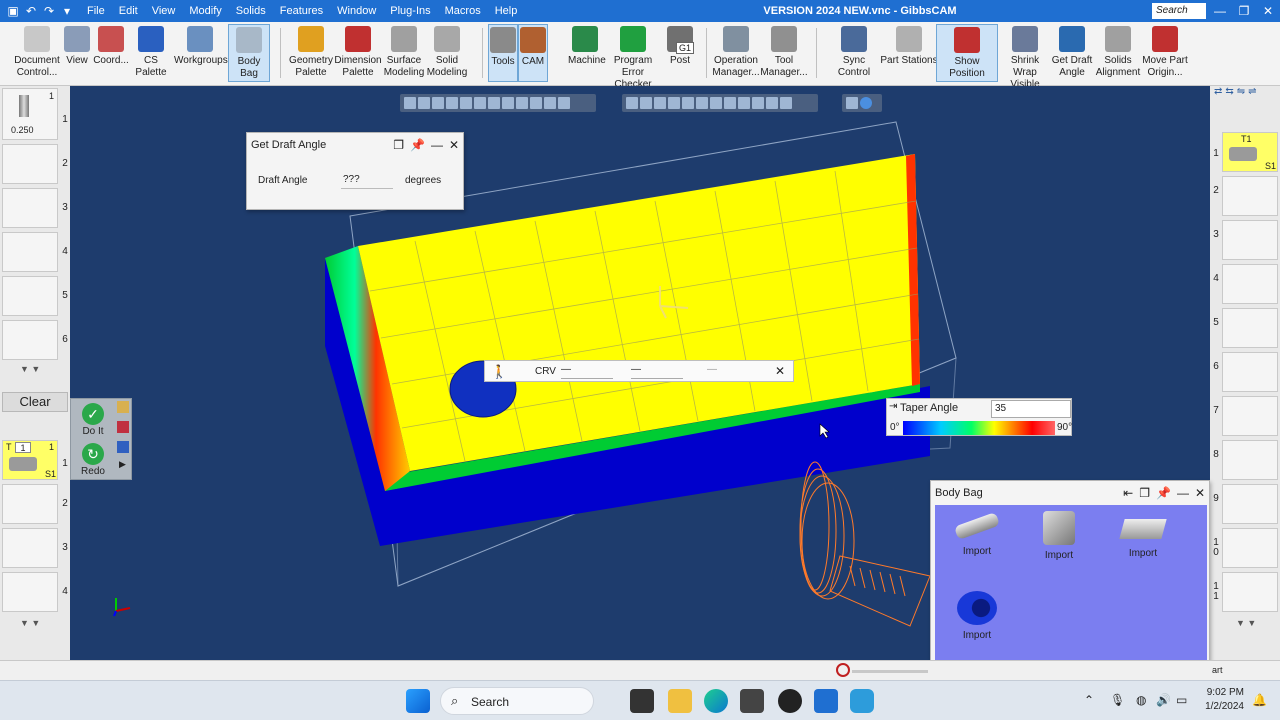  What do you see at coordinates (122, 464) in the screenshot?
I see `expand-arrow-icon: ▶` at bounding box center [122, 464].